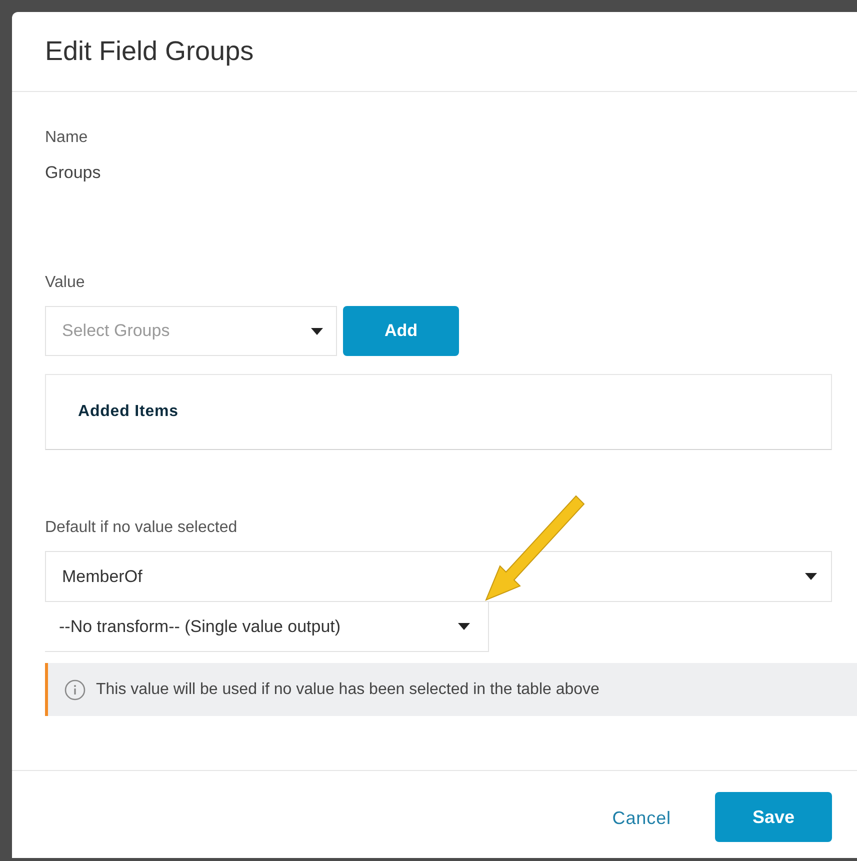 Image resolution: width=857 pixels, height=861 pixels. Describe the element at coordinates (773, 817) in the screenshot. I see `save-button: Save` at that location.